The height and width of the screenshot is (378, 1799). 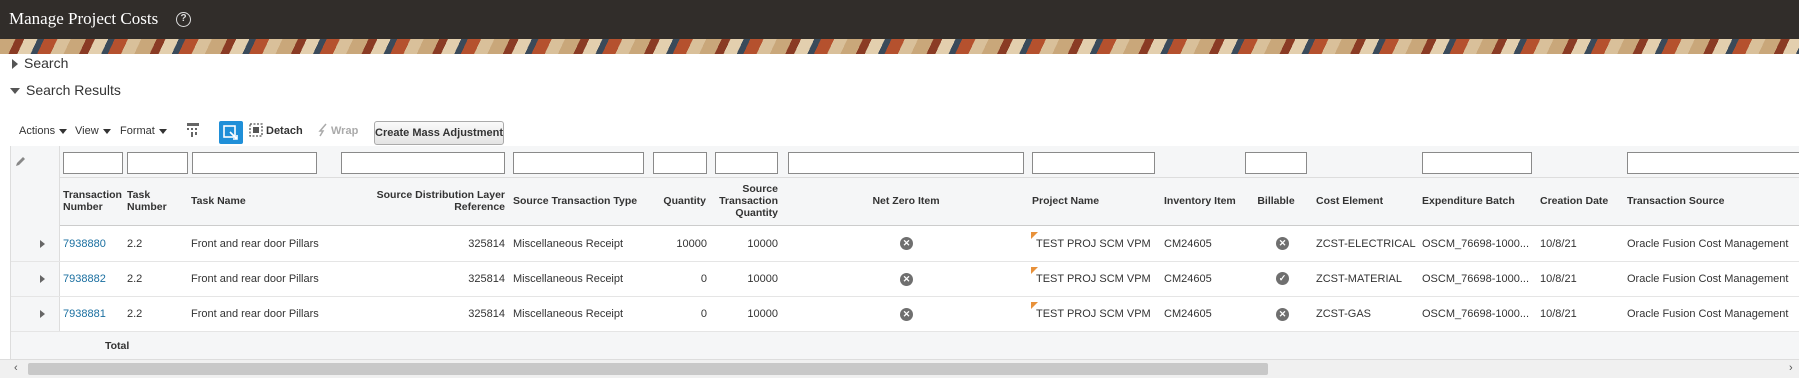 What do you see at coordinates (16, 368) in the screenshot?
I see `scroll-left-icon: ‹` at bounding box center [16, 368].